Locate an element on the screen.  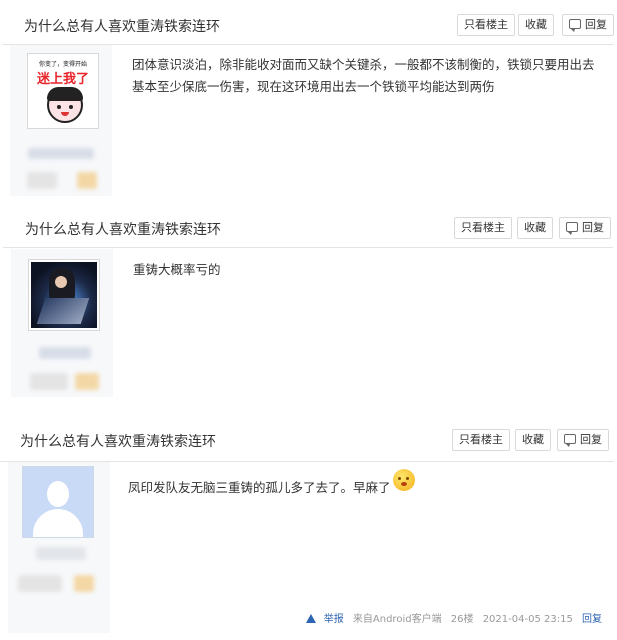
default-avatar-icon is located at coordinates (58, 502).